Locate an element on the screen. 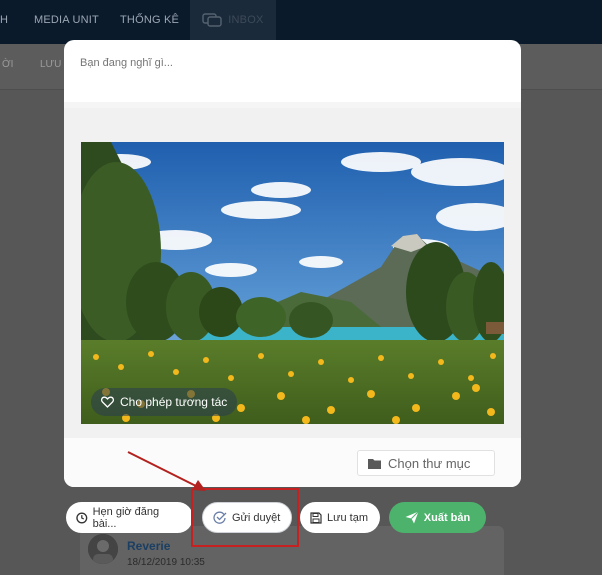 This screenshot has height=575, width=602. save-draft-button: Lưu tạm is located at coordinates (340, 517).